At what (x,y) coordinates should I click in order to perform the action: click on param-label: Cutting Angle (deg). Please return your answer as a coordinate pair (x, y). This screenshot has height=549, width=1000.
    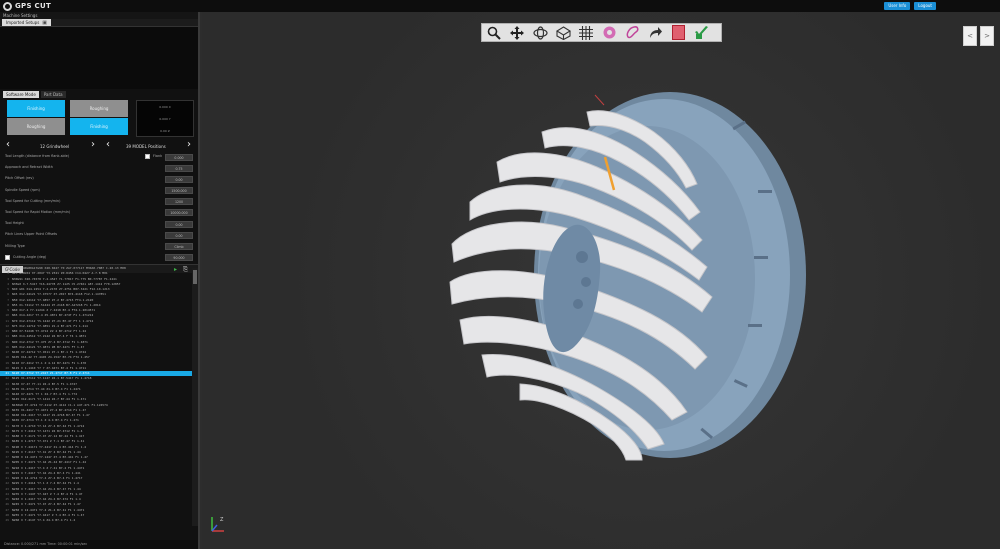
    Looking at the image, I should click on (30, 256).